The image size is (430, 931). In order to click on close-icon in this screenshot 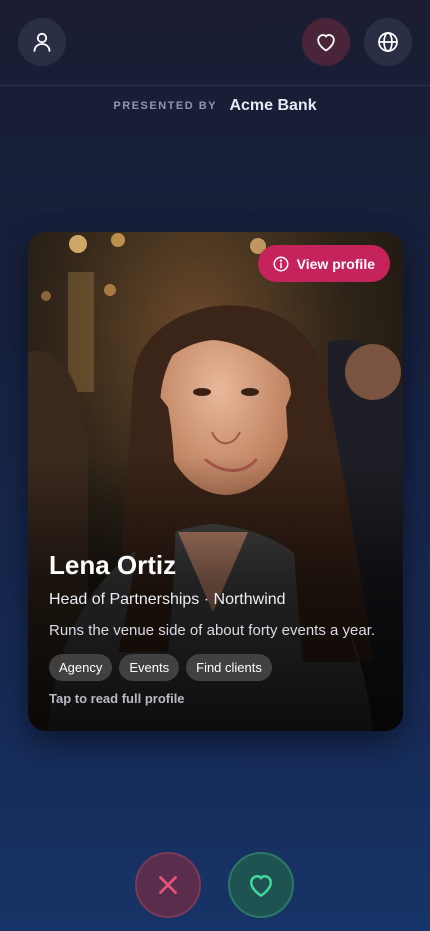, I will do `click(168, 885)`.